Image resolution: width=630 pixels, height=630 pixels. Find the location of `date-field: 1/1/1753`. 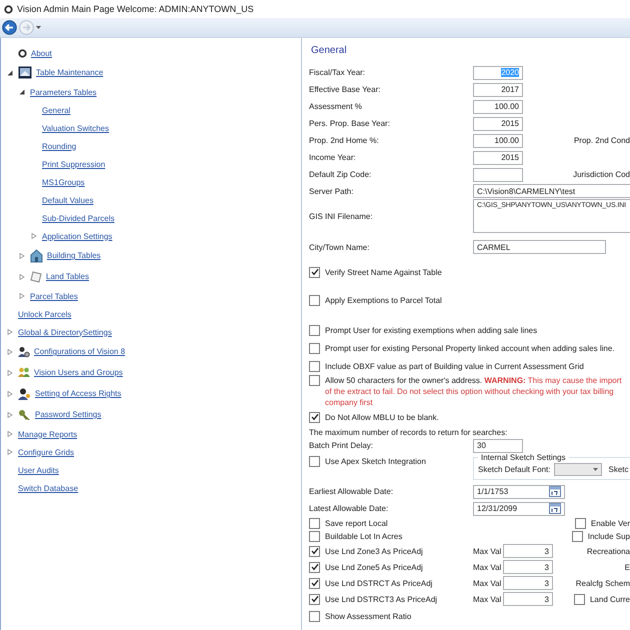

date-field: 1/1/1753 is located at coordinates (519, 491).